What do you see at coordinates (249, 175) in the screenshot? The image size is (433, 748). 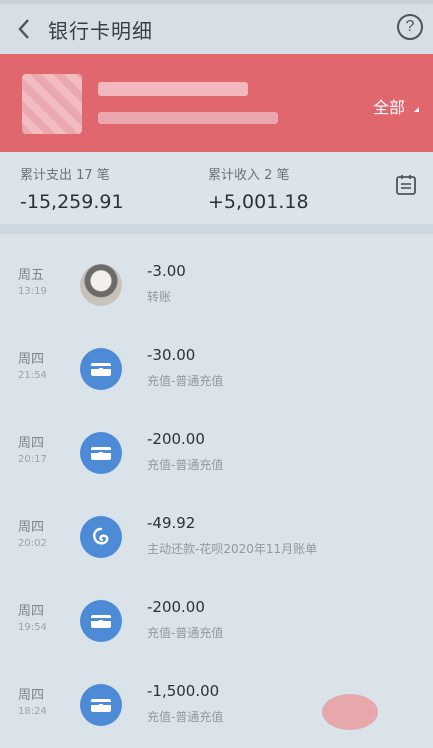 I see `income-label: 累计收入 2 笔` at bounding box center [249, 175].